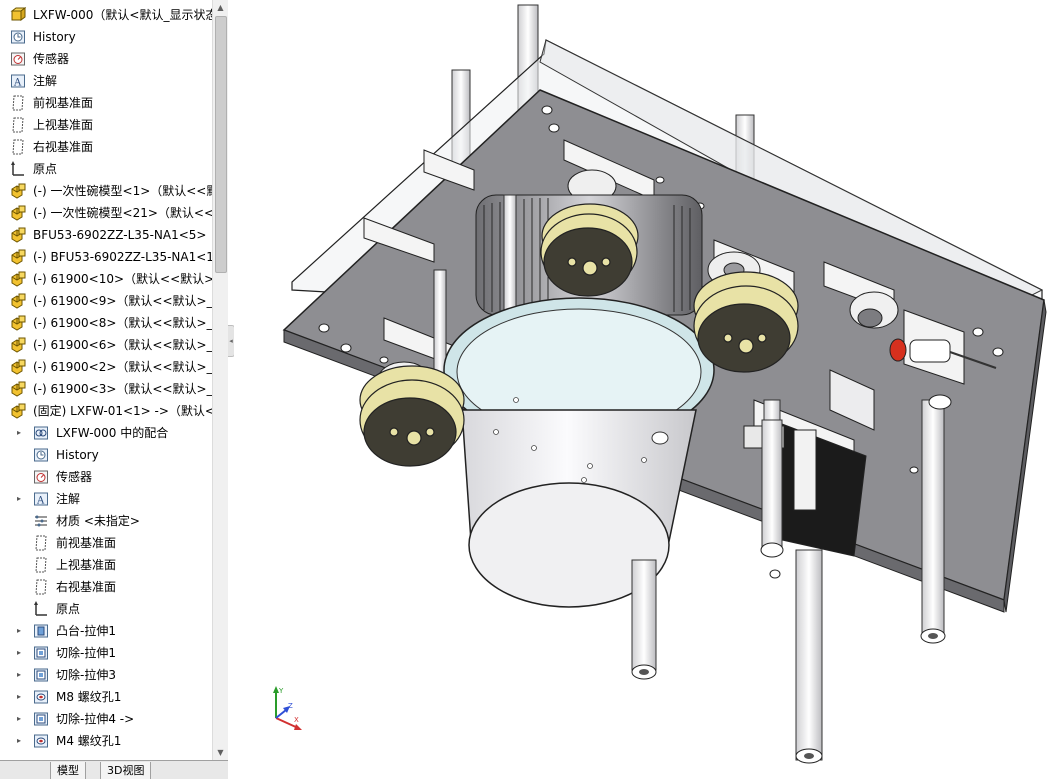 The image size is (1055, 779). I want to click on tree-item: ▸ 凸台-拉伸1, so click(106, 631).